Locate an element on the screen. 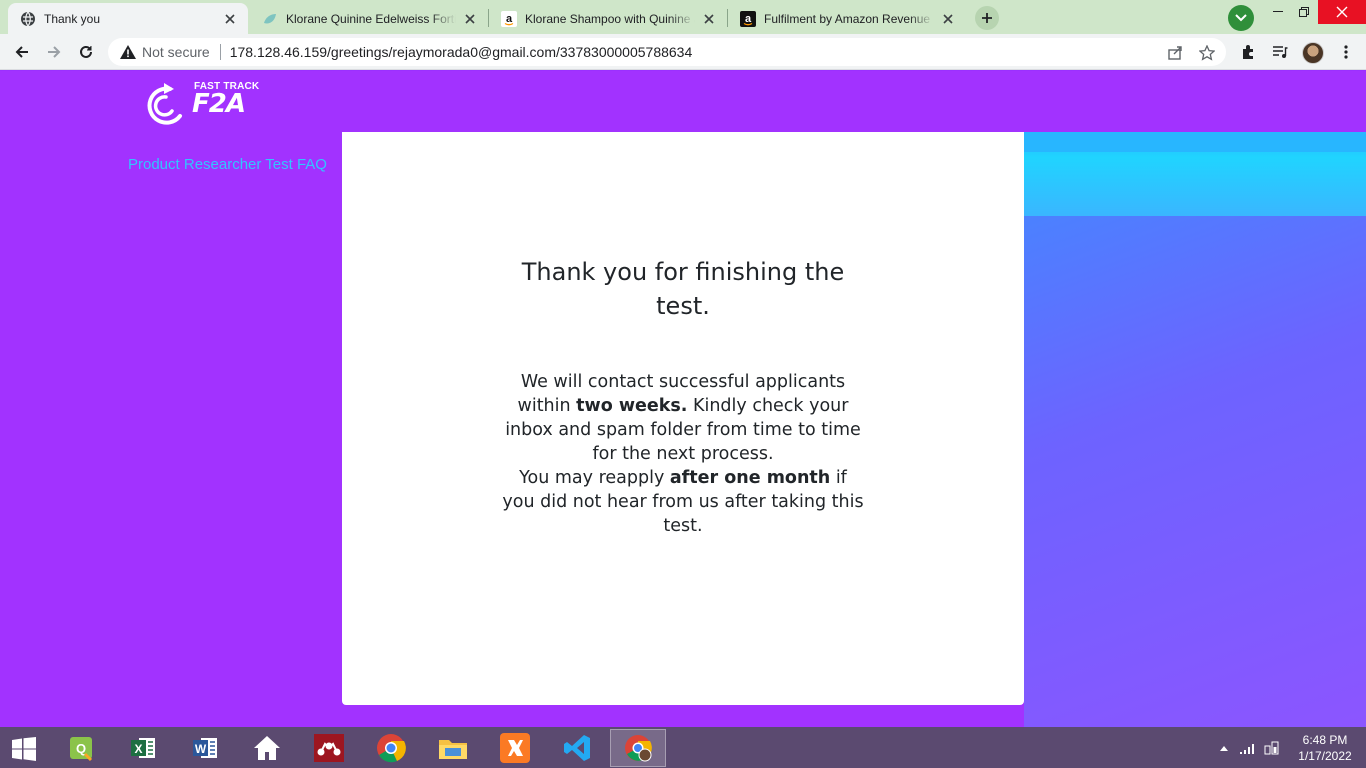  message-emphasis: after one month is located at coordinates (750, 478).